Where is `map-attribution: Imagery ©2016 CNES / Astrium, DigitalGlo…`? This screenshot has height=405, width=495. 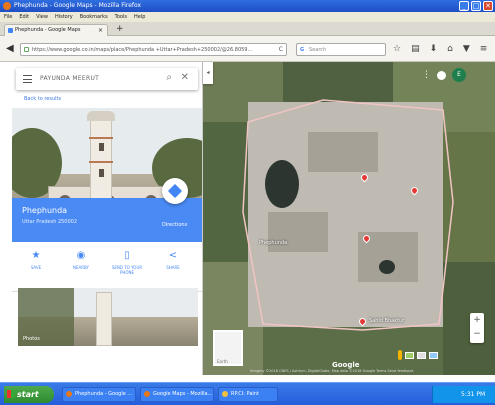 map-attribution: Imagery ©2016 CNES / Astrium, DigitalGlo… is located at coordinates (332, 371).